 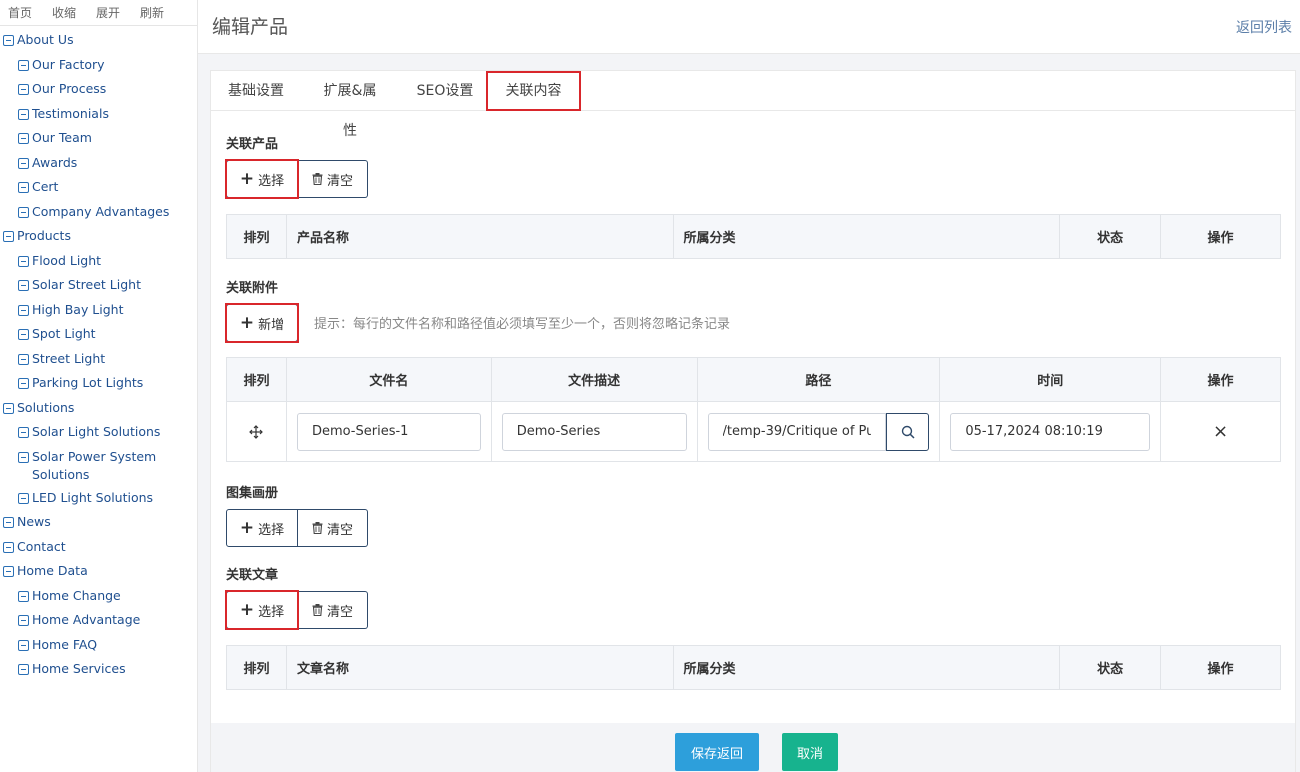 I want to click on sidebar-item-label: About Us, so click(x=45, y=39).